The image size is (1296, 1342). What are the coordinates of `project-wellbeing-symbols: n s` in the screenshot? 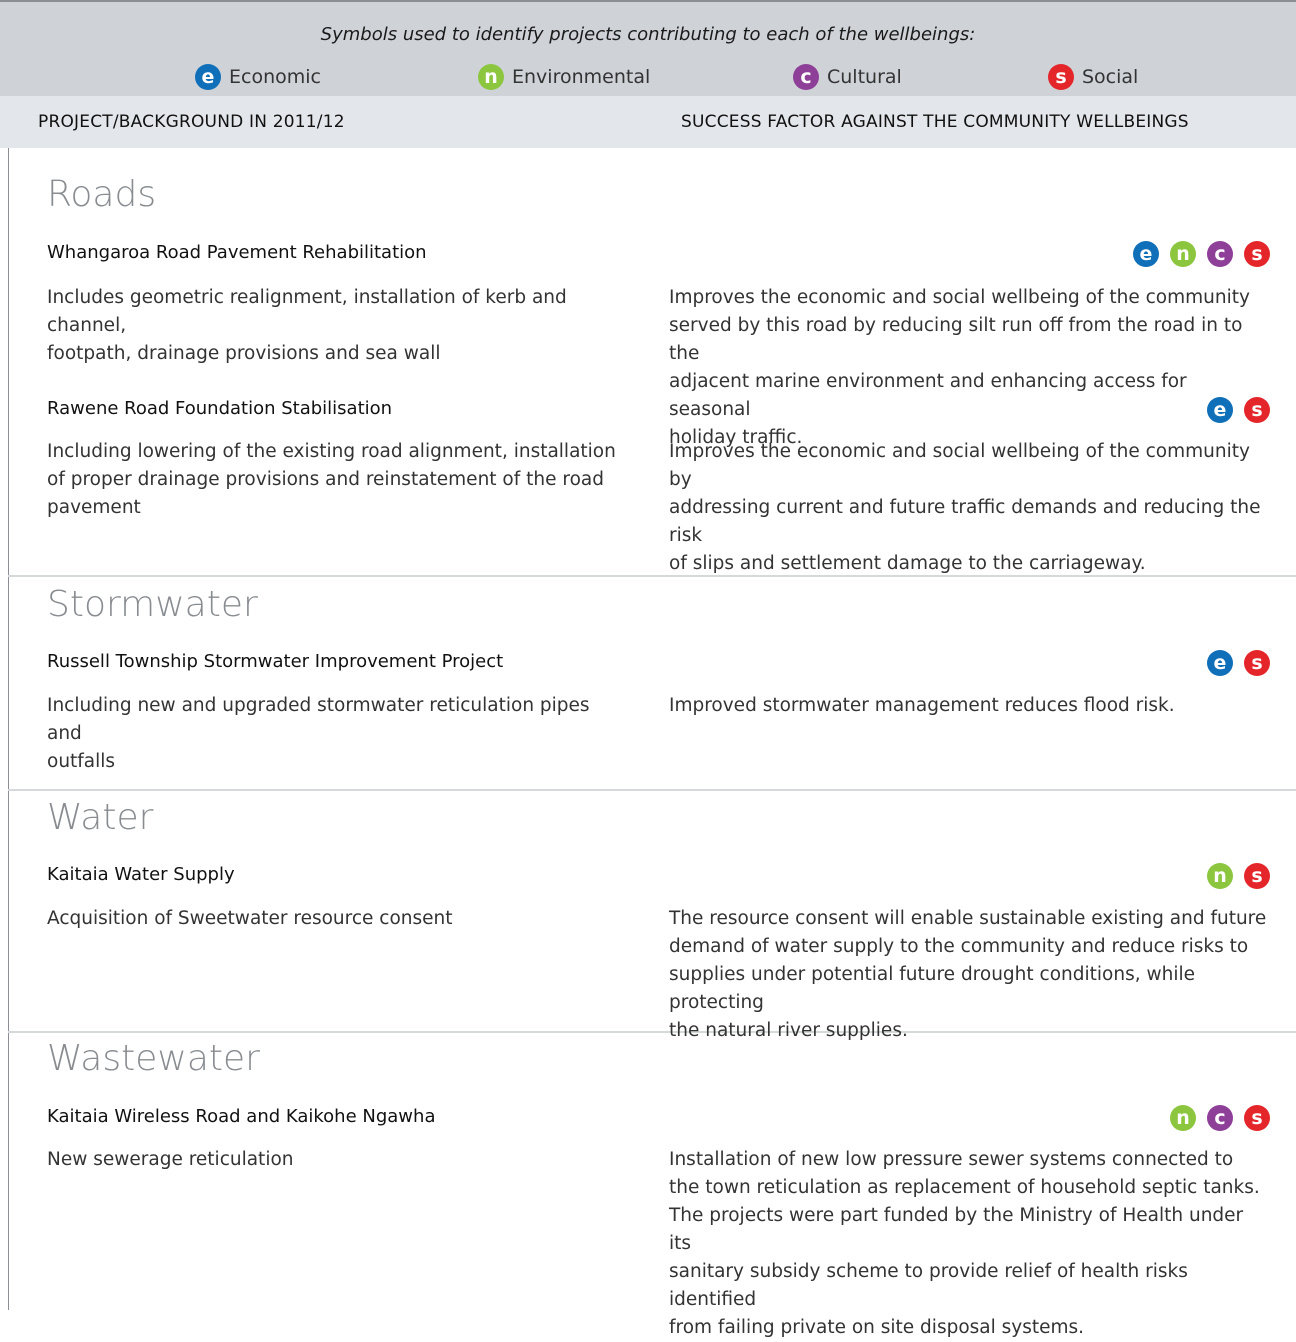 It's located at (1238, 876).